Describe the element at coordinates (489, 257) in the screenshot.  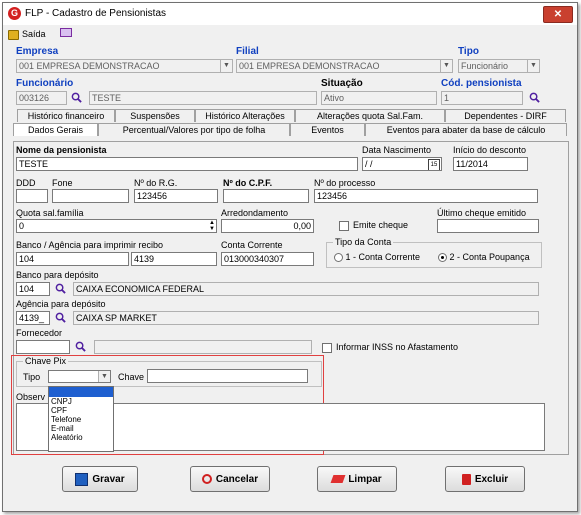
I see `conta-poupanca-option-label: 2 - Conta Poupança` at that location.